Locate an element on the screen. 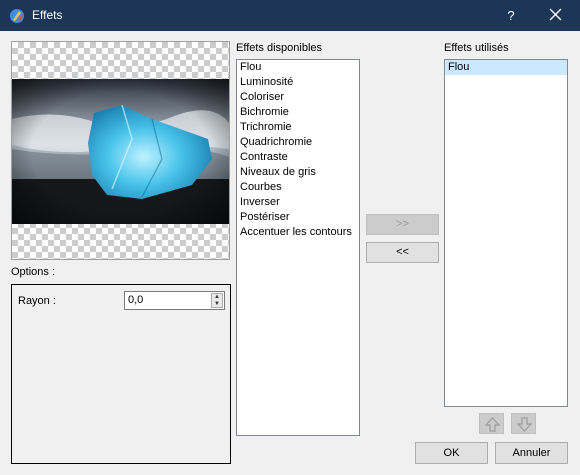  options-panel: Rayon : 0,0 ▲ ▼ is located at coordinates (121, 374).